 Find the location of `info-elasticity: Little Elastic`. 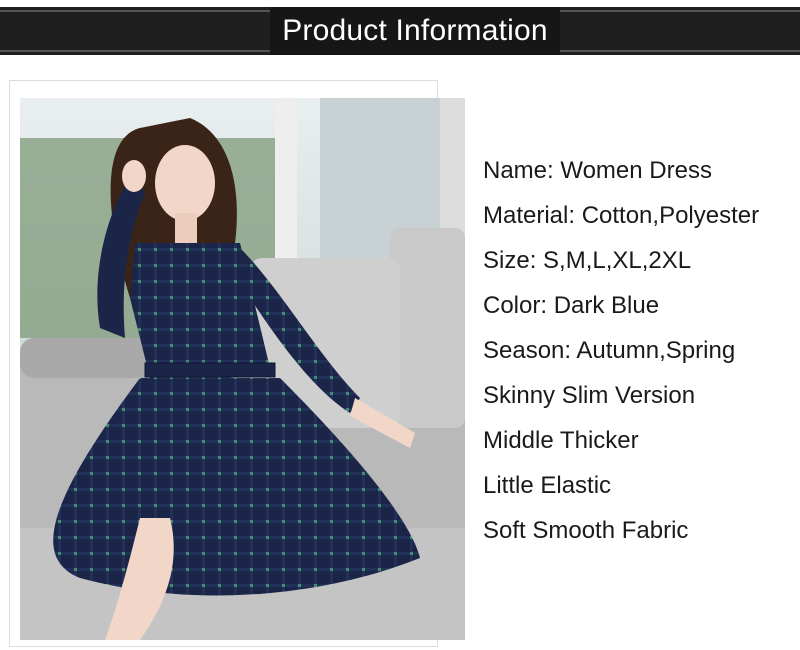

info-elasticity: Little Elastic is located at coordinates (547, 485).